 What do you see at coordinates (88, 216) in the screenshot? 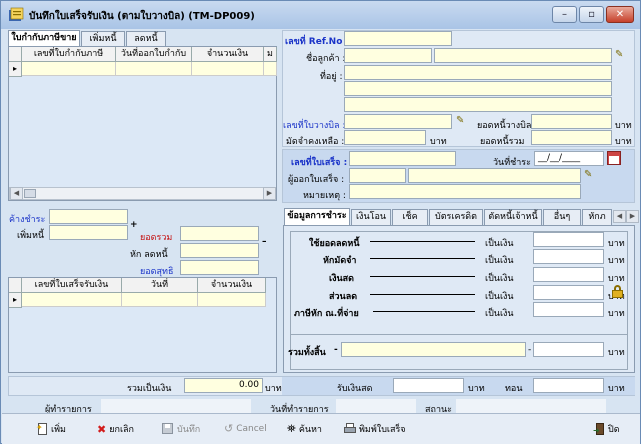
I see `overdue-field` at bounding box center [88, 216].